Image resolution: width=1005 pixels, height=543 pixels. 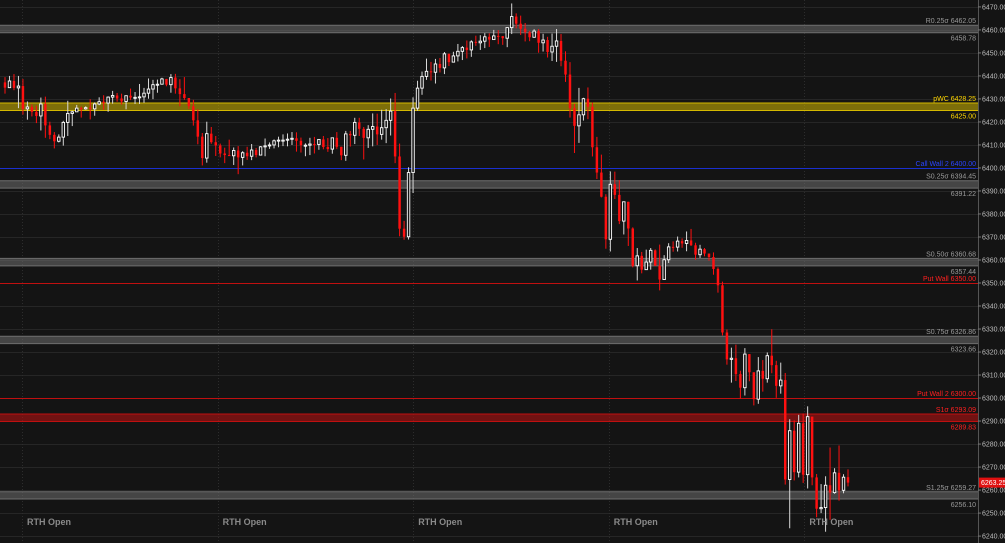 What do you see at coordinates (993, 99) in the screenshot?
I see `y-tick-label: 6430.00` at bounding box center [993, 99].